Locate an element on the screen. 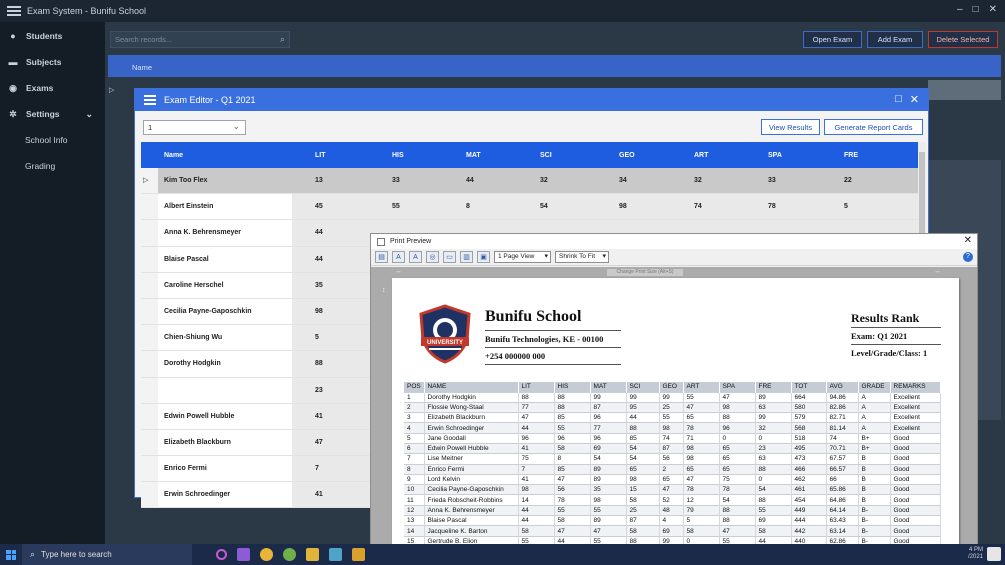  delete-selected-button: Delete Selected is located at coordinates (963, 39).